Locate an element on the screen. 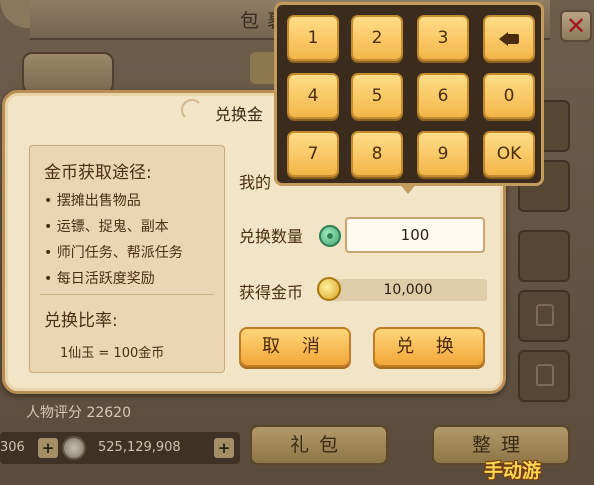 This screenshot has width=594, height=485. currency-right-value: 525,129,908 is located at coordinates (139, 447).